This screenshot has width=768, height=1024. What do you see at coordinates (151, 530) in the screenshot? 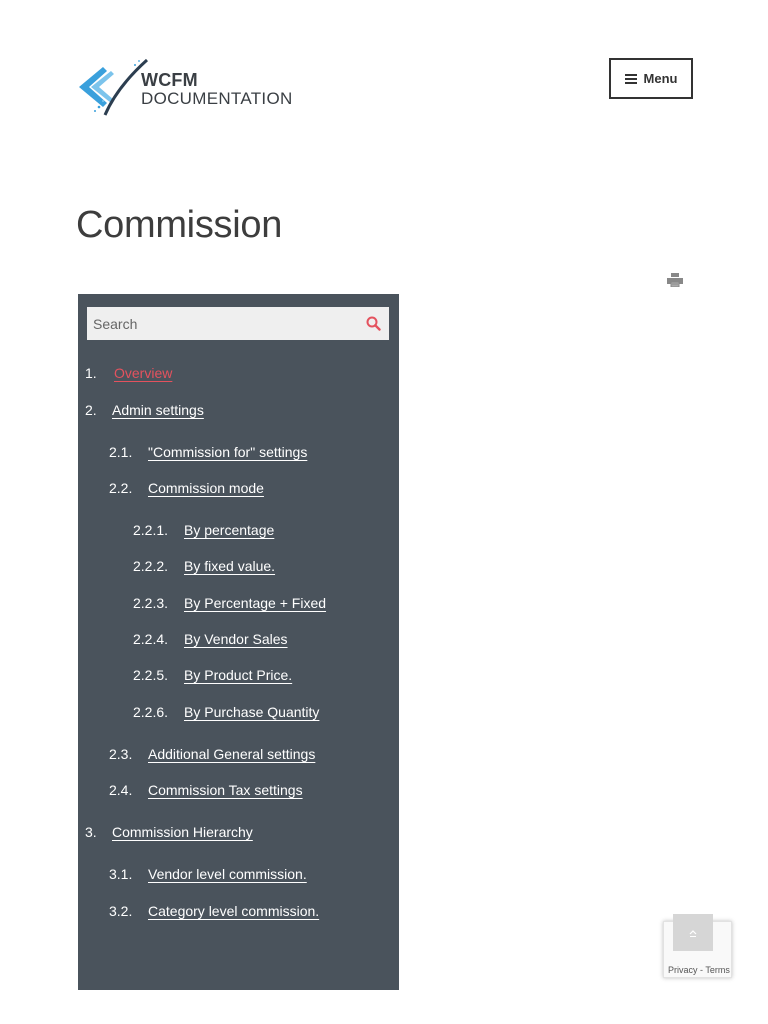
I see `toc-number: 2.2.1.` at bounding box center [151, 530].